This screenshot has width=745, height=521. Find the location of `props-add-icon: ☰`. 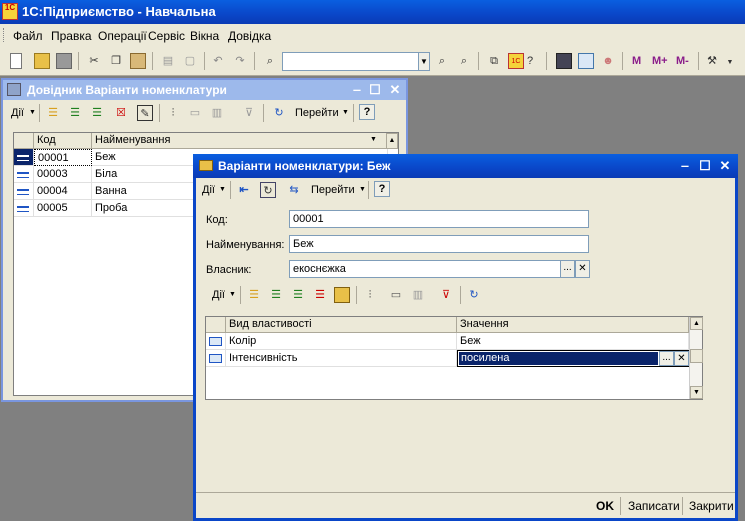

props-add-icon: ☰ is located at coordinates (254, 295).